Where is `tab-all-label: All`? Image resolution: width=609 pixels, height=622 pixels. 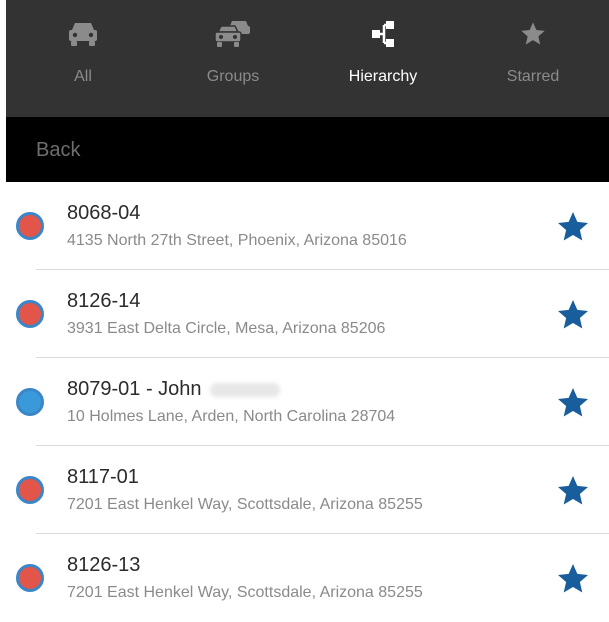 tab-all-label: All is located at coordinates (83, 76).